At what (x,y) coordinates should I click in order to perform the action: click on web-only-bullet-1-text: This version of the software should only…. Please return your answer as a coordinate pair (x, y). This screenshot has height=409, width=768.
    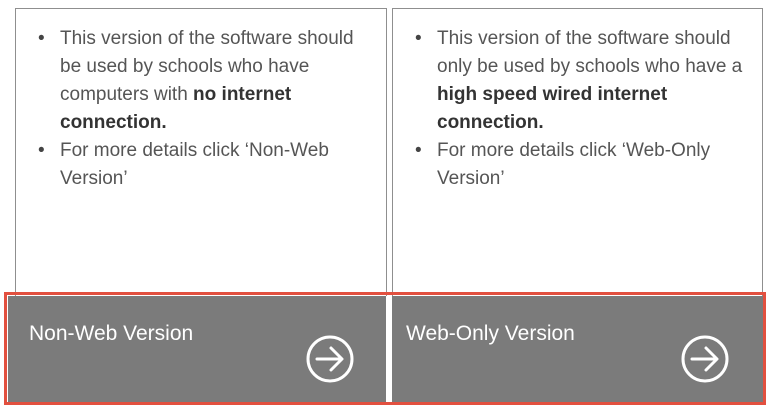
    Looking at the image, I should click on (590, 52).